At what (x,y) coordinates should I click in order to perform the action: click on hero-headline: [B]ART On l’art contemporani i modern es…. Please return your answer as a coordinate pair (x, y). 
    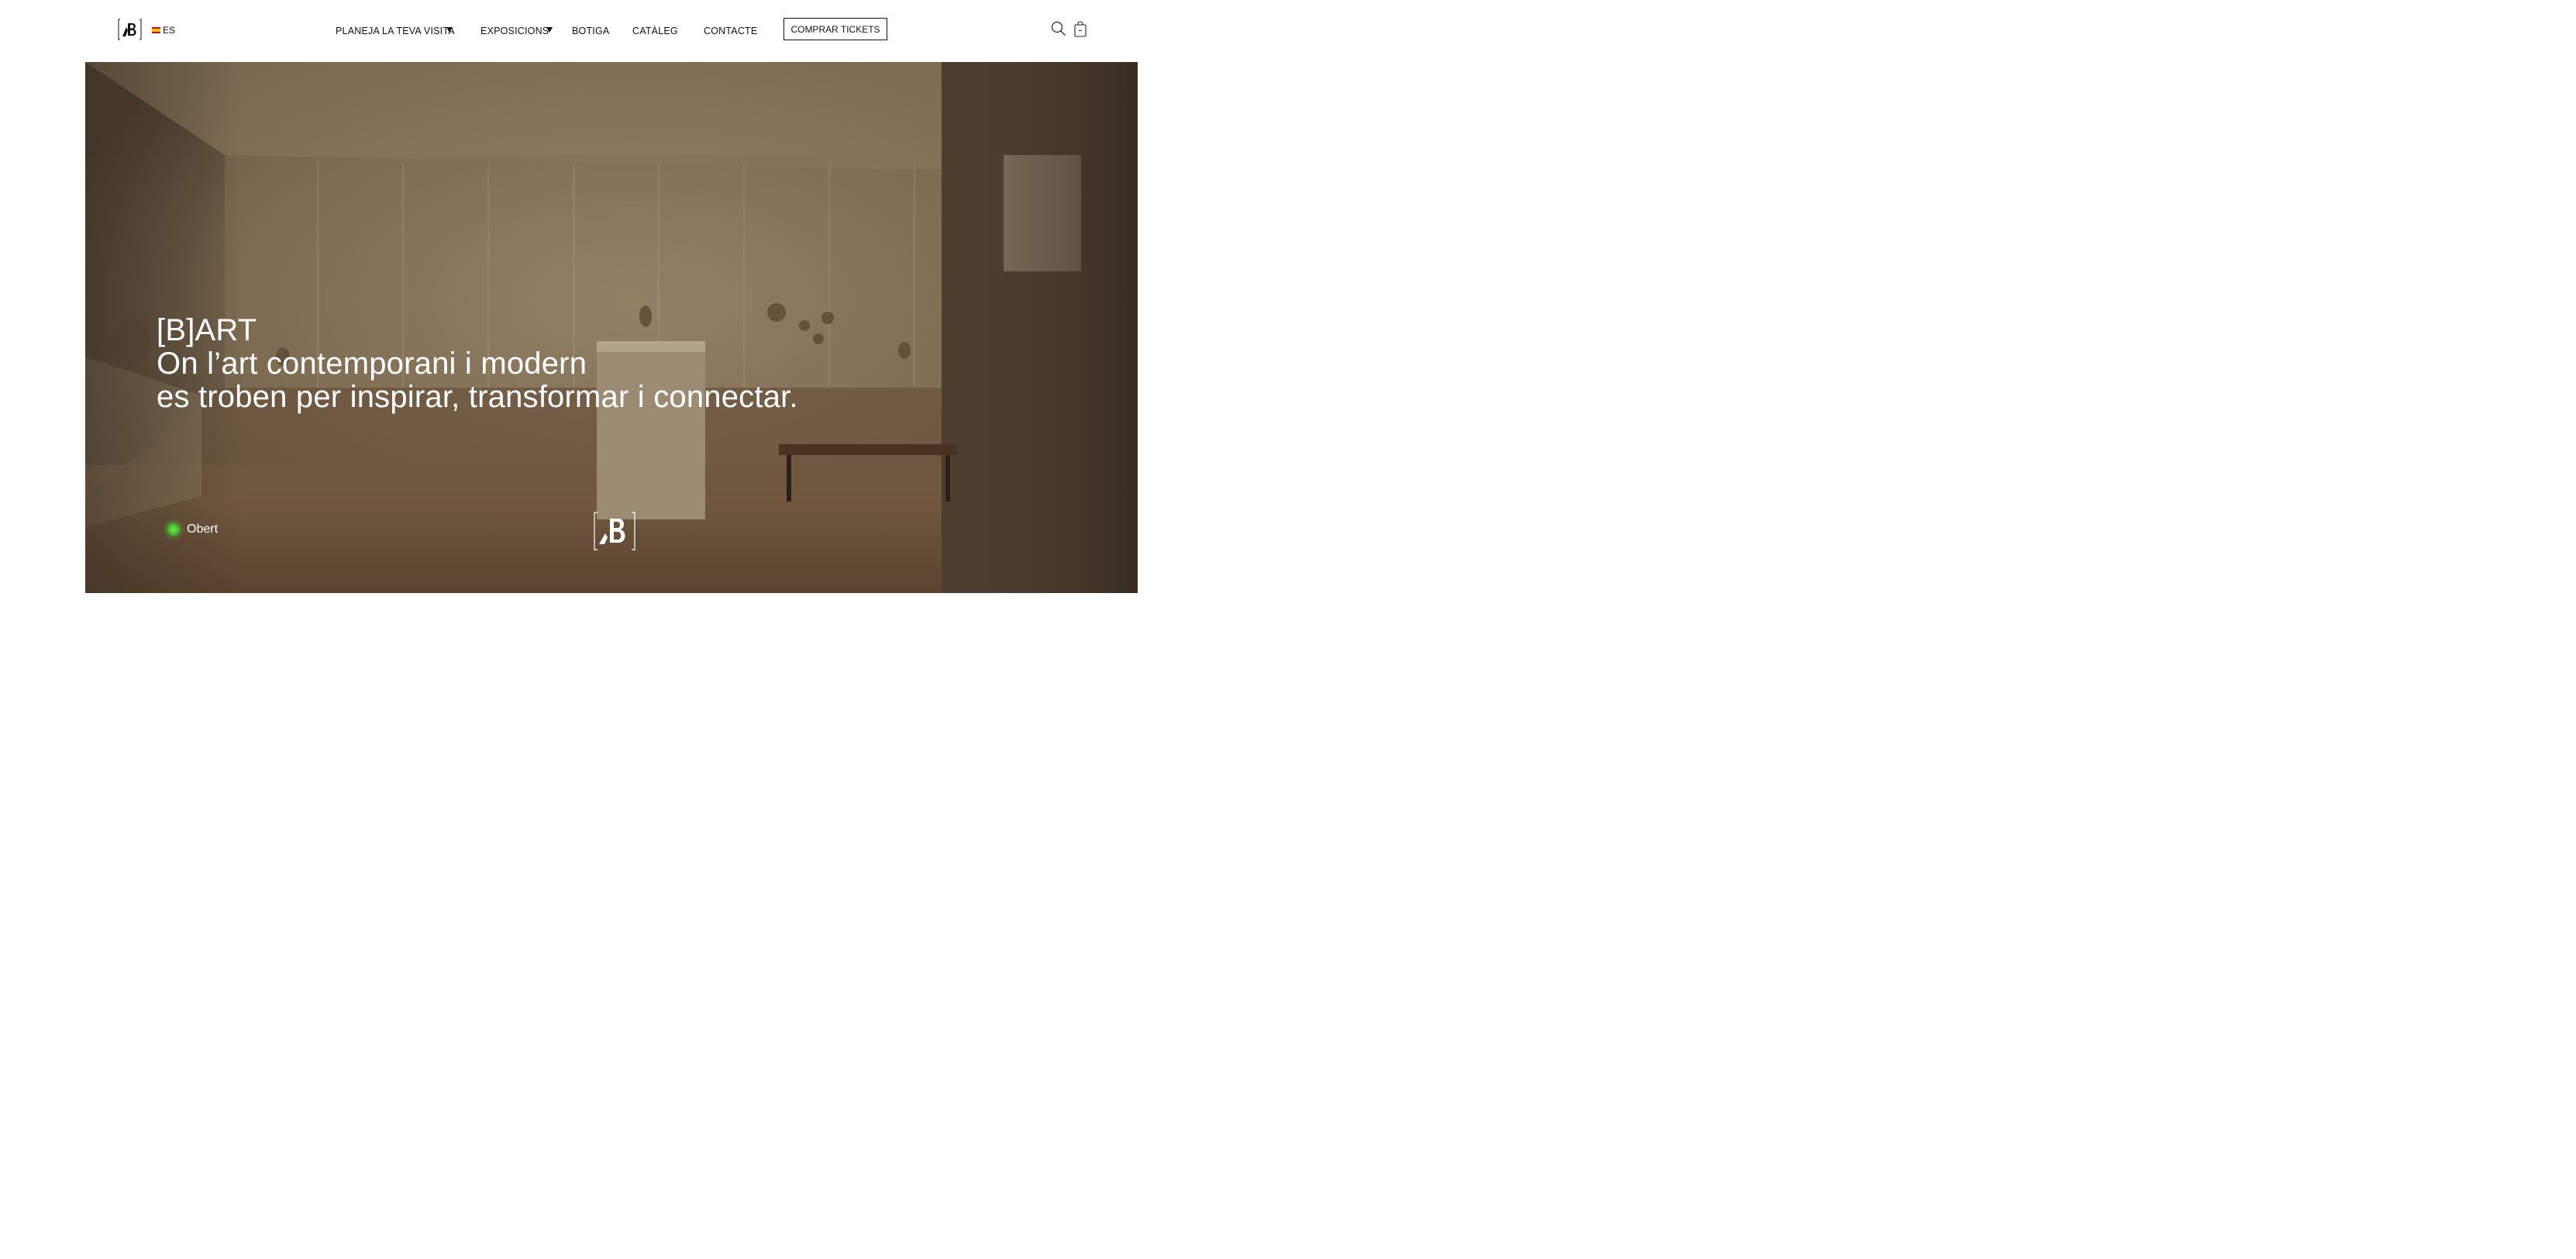
    Looking at the image, I should click on (477, 364).